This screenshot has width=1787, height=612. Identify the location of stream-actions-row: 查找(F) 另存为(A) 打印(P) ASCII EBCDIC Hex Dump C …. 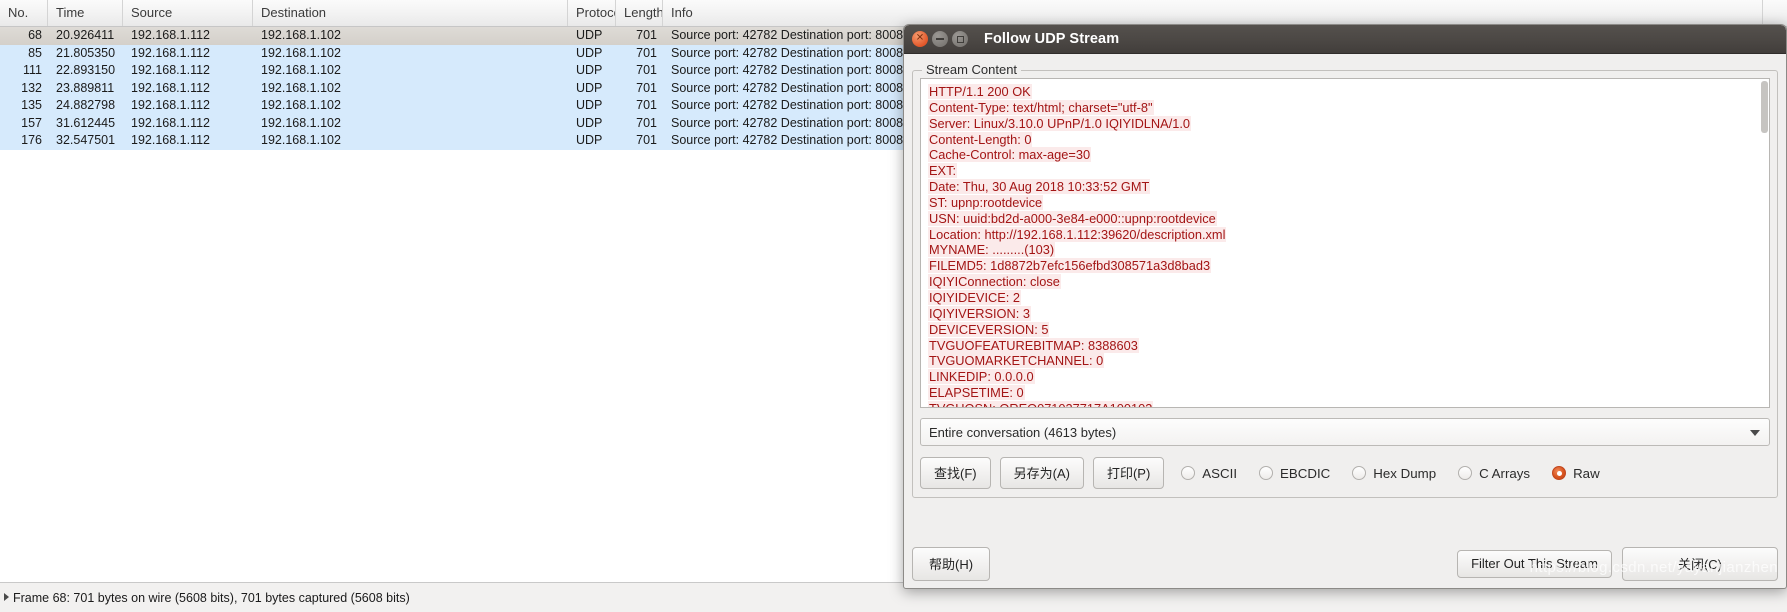
(1345, 473).